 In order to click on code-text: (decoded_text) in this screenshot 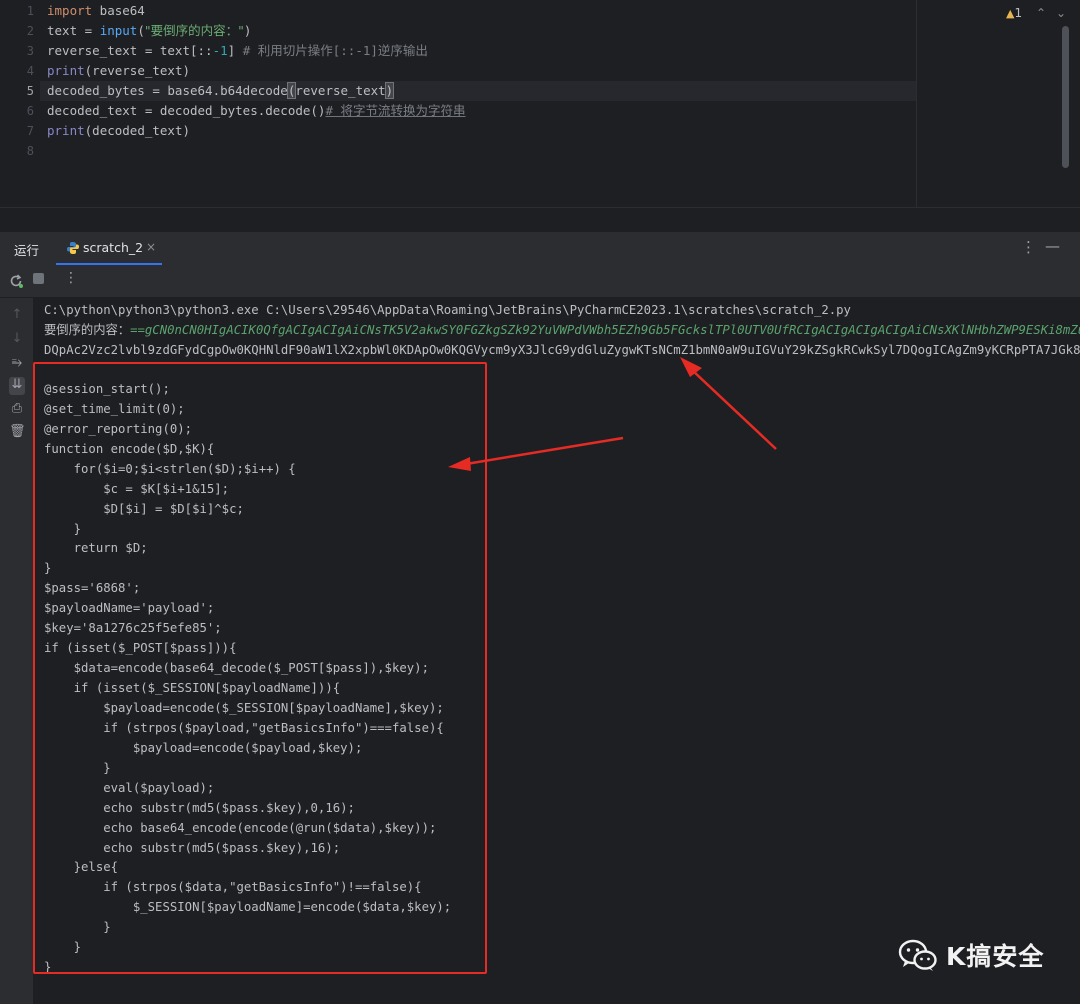, I will do `click(137, 130)`.